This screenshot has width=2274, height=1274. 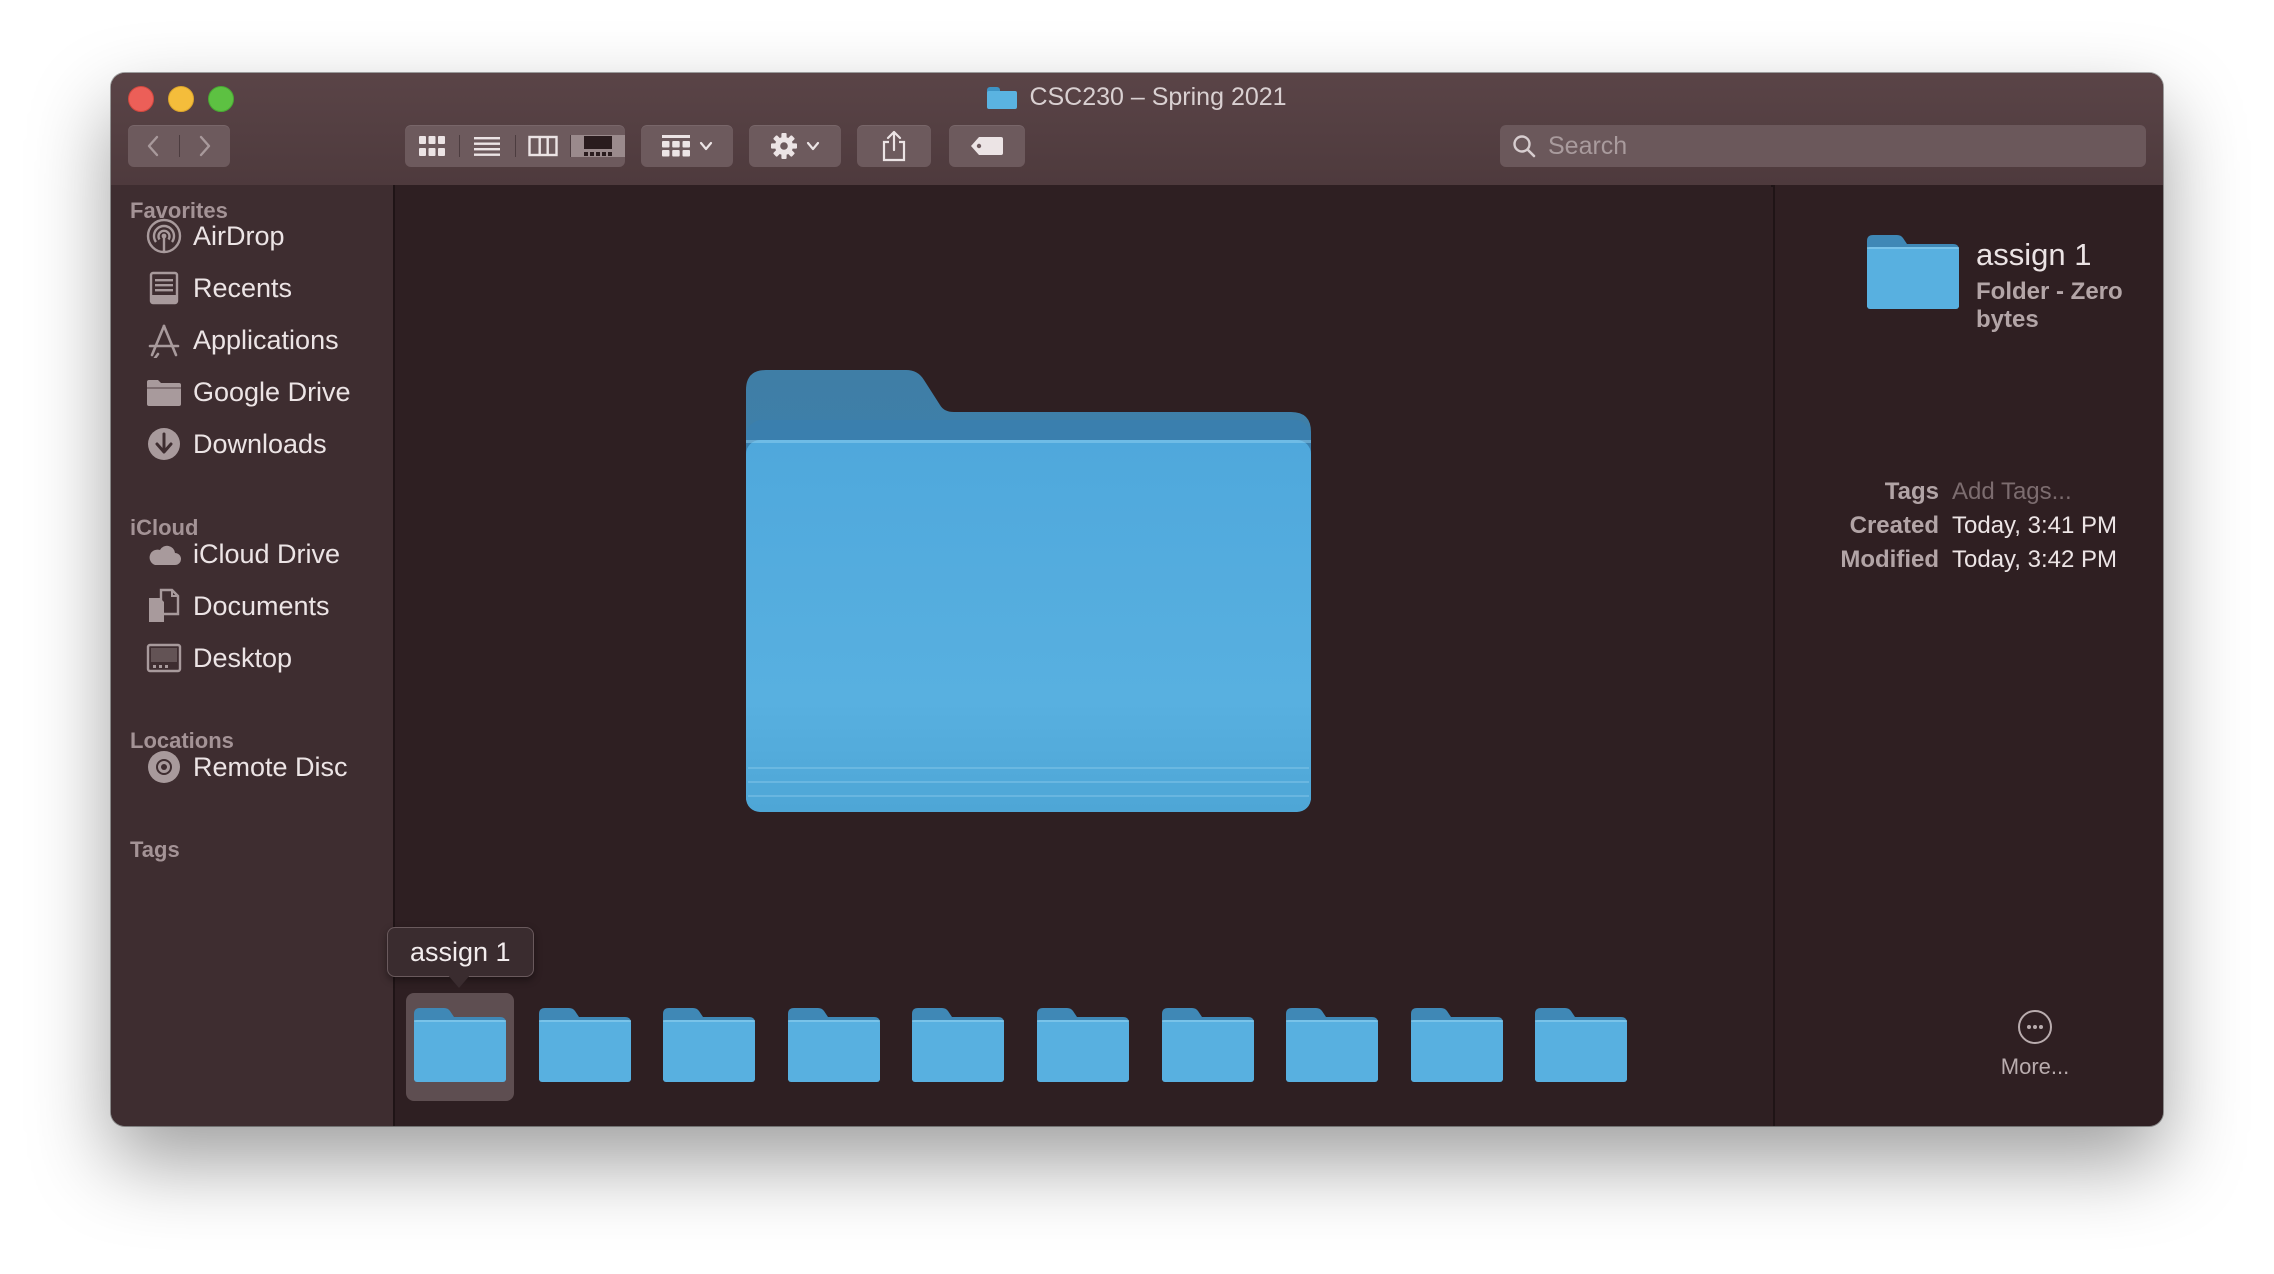 I want to click on sidebar-item-applications: Applications, so click(x=242, y=340).